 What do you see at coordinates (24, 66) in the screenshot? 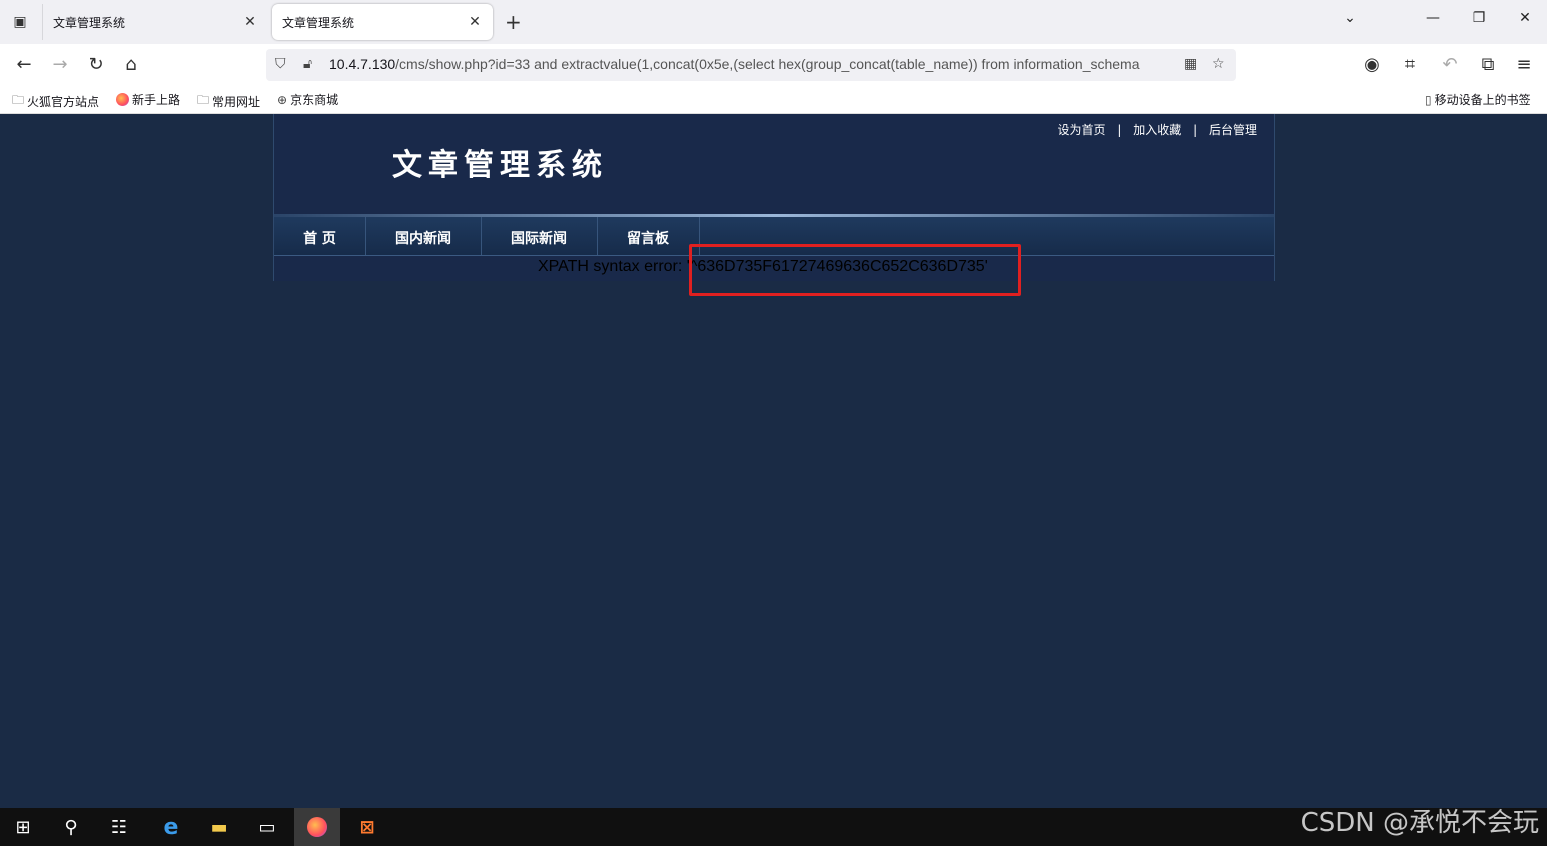
I see `back-arrow-icon: ←` at bounding box center [24, 66].